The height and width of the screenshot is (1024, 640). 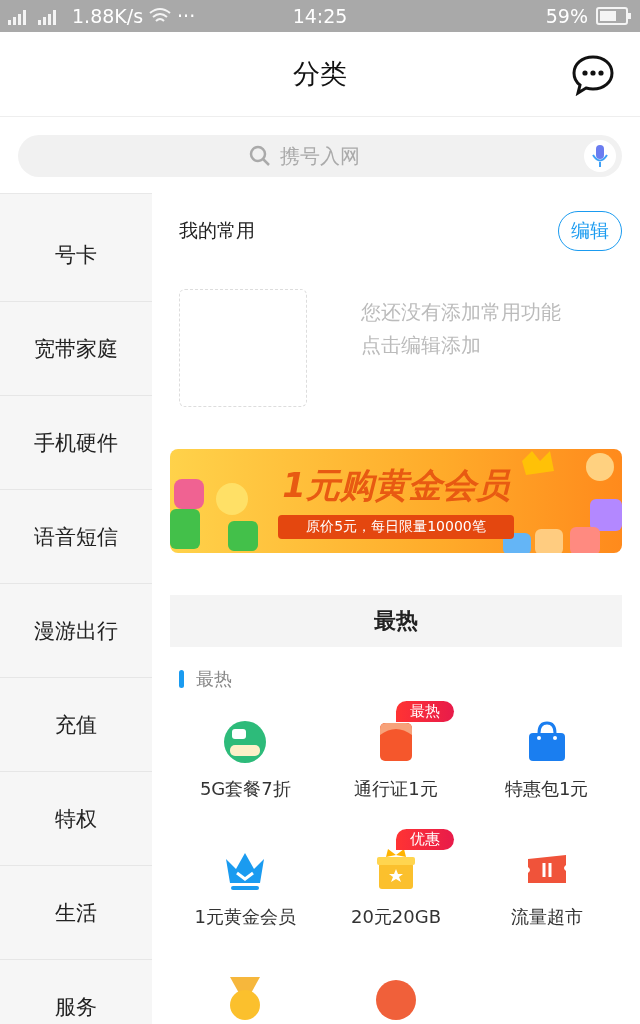 I want to click on service-item: 特惠包1元, so click(x=546, y=751).